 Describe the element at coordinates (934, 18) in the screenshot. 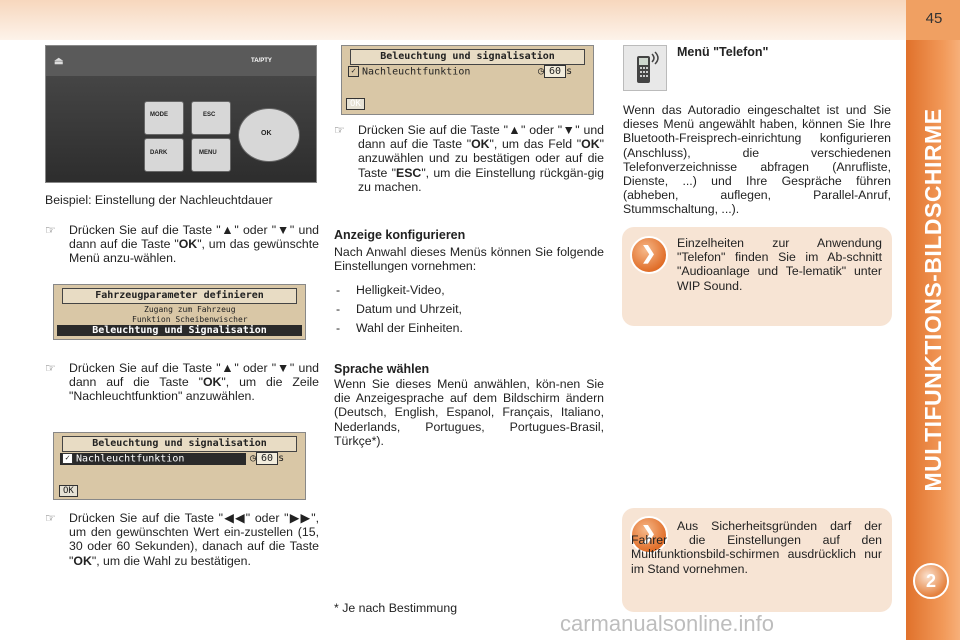

I see `page-number: 45` at that location.